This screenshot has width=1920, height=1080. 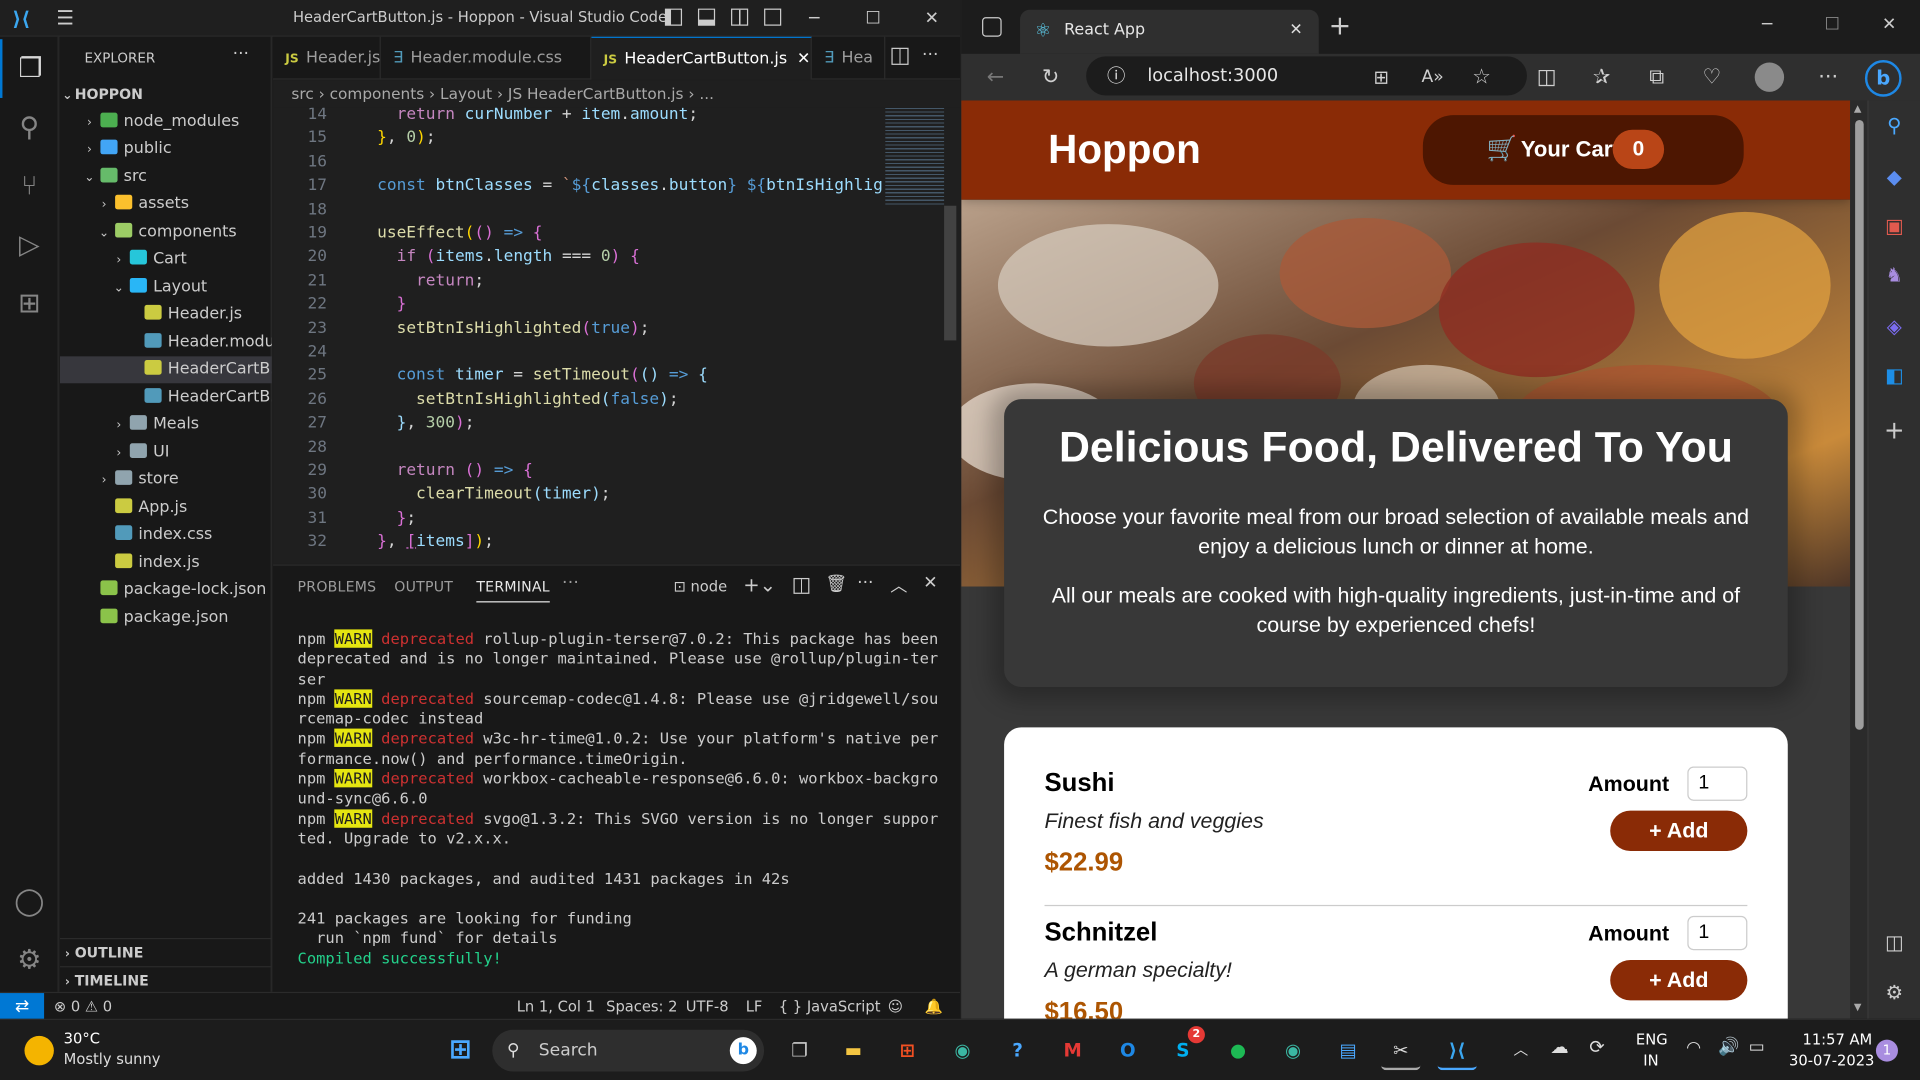 What do you see at coordinates (1728, 1047) in the screenshot?
I see `volume-icon: 🔊` at bounding box center [1728, 1047].